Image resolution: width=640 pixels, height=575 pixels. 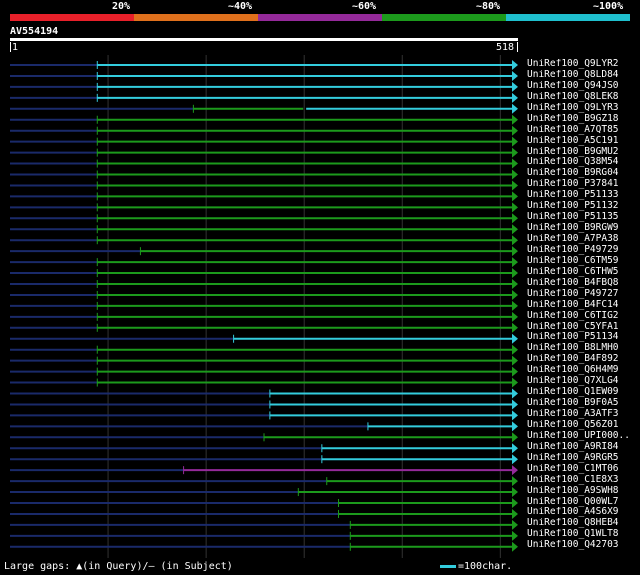 I want to click on hit-label: UniRef100_UPI000.., so click(x=583, y=436).